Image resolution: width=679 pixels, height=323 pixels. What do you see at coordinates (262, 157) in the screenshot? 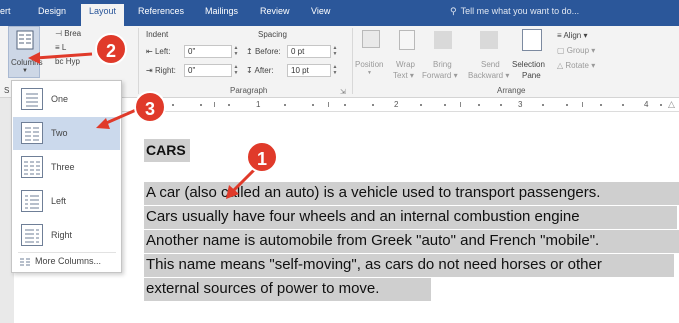
I see `step-badge-1: 1` at bounding box center [262, 157].